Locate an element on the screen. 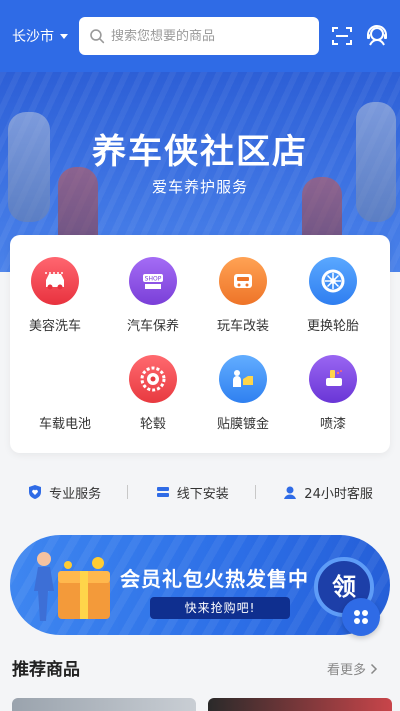 The image size is (400, 711). promo-title: 会员礼包火热发售中 is located at coordinates (214, 579).